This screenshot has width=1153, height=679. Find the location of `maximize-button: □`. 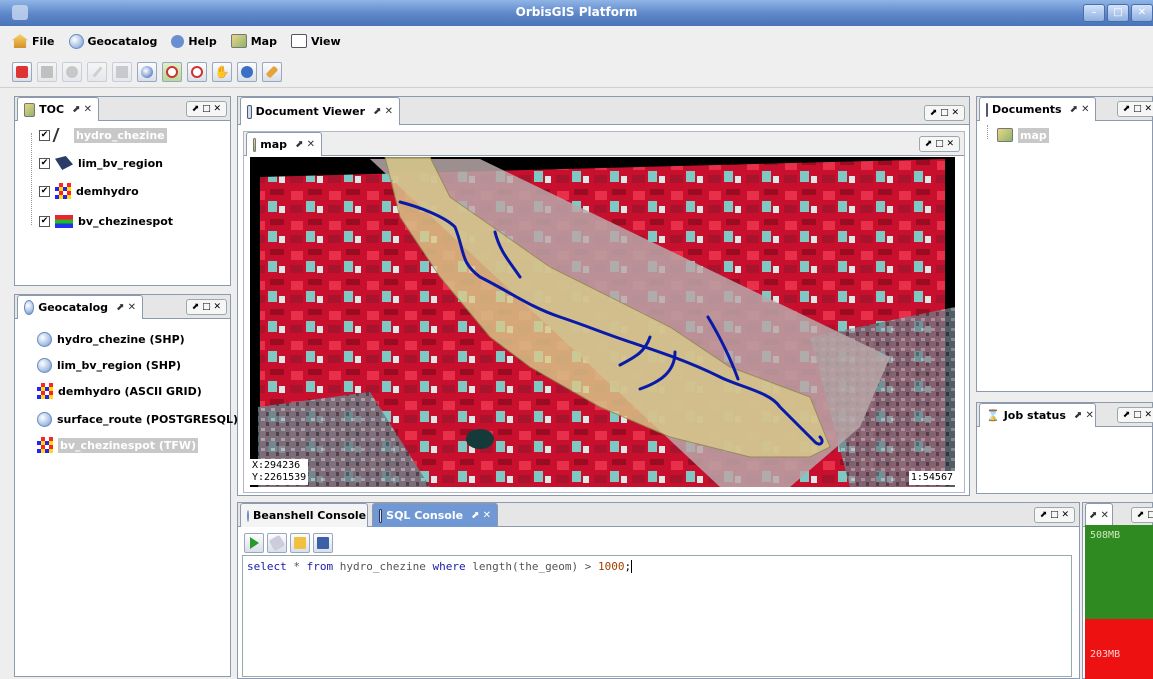

maximize-button: □ is located at coordinates (1118, 13).